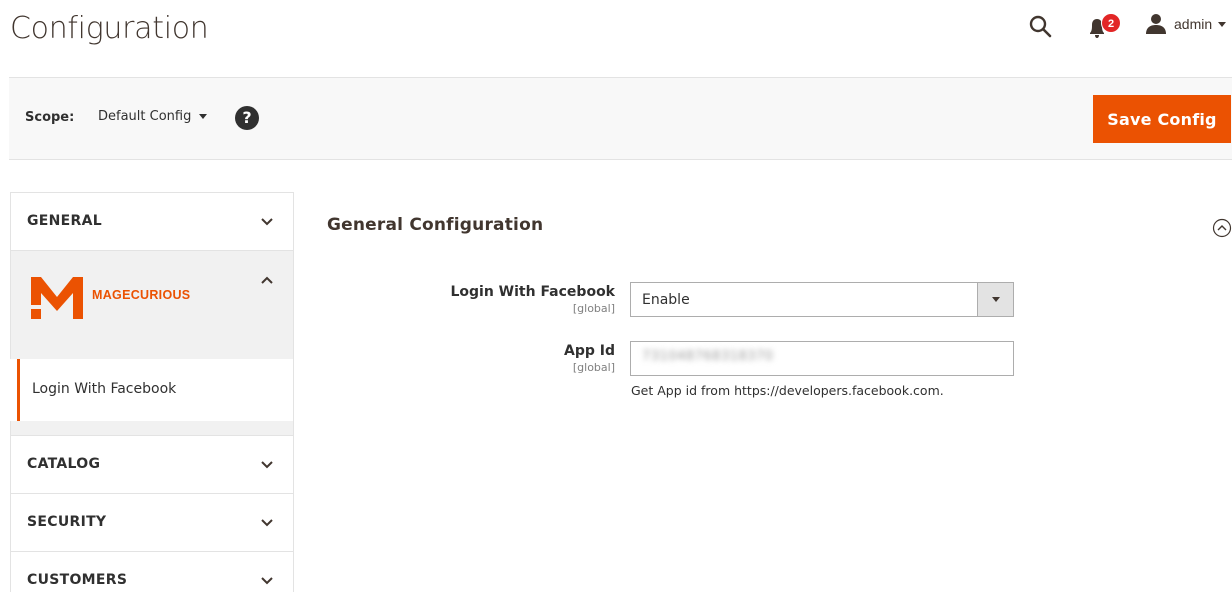 This screenshot has width=1232, height=592. Describe the element at coordinates (1156, 24) in the screenshot. I see `user-icon` at that location.